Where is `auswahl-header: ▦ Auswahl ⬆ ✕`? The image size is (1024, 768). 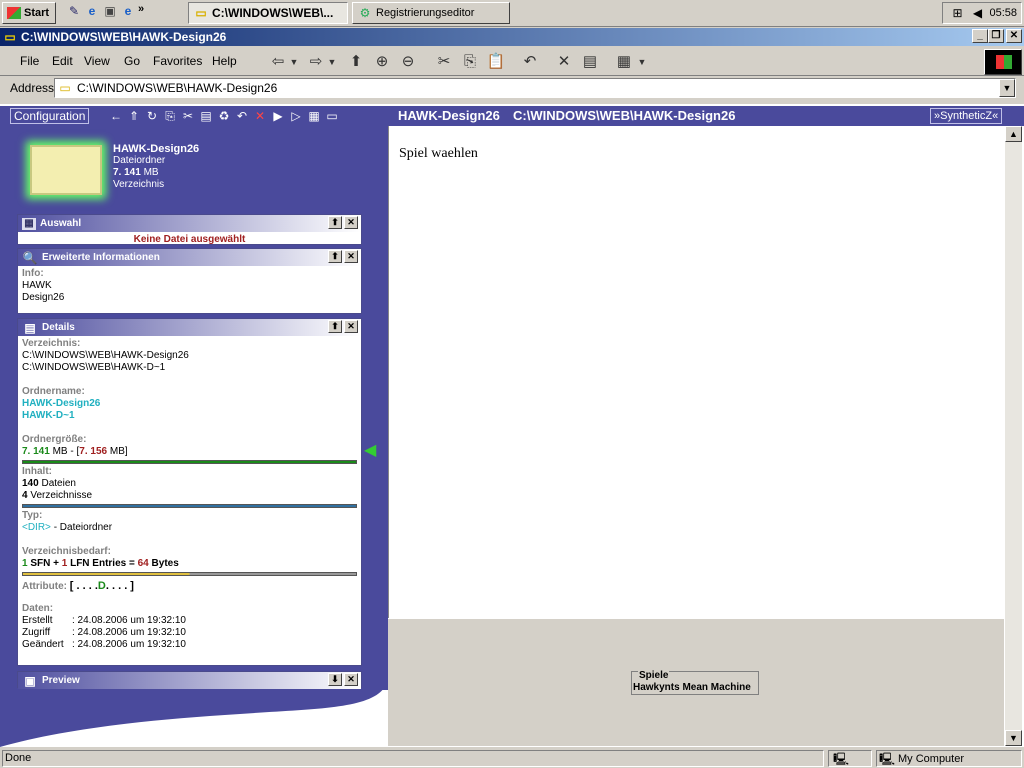 auswahl-header: ▦ Auswahl ⬆ ✕ is located at coordinates (189, 223).